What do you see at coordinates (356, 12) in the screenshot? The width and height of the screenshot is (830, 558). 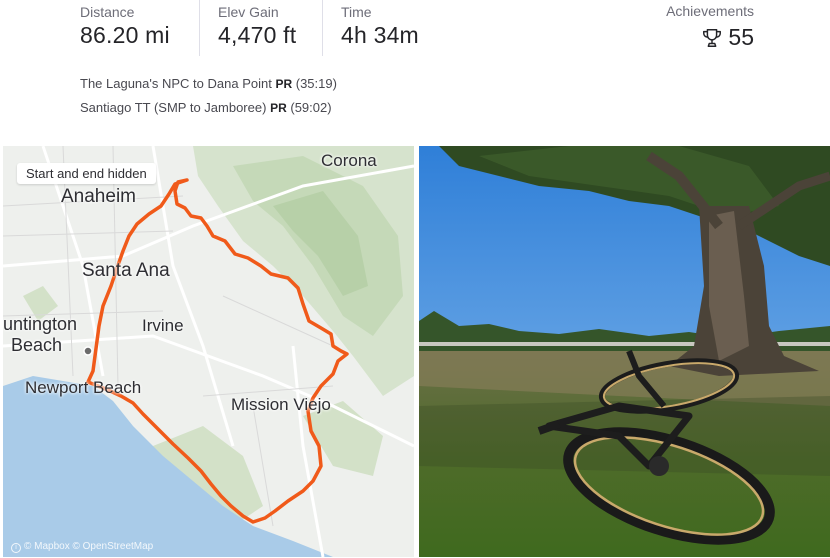 I see `stat-label: Time` at bounding box center [356, 12].